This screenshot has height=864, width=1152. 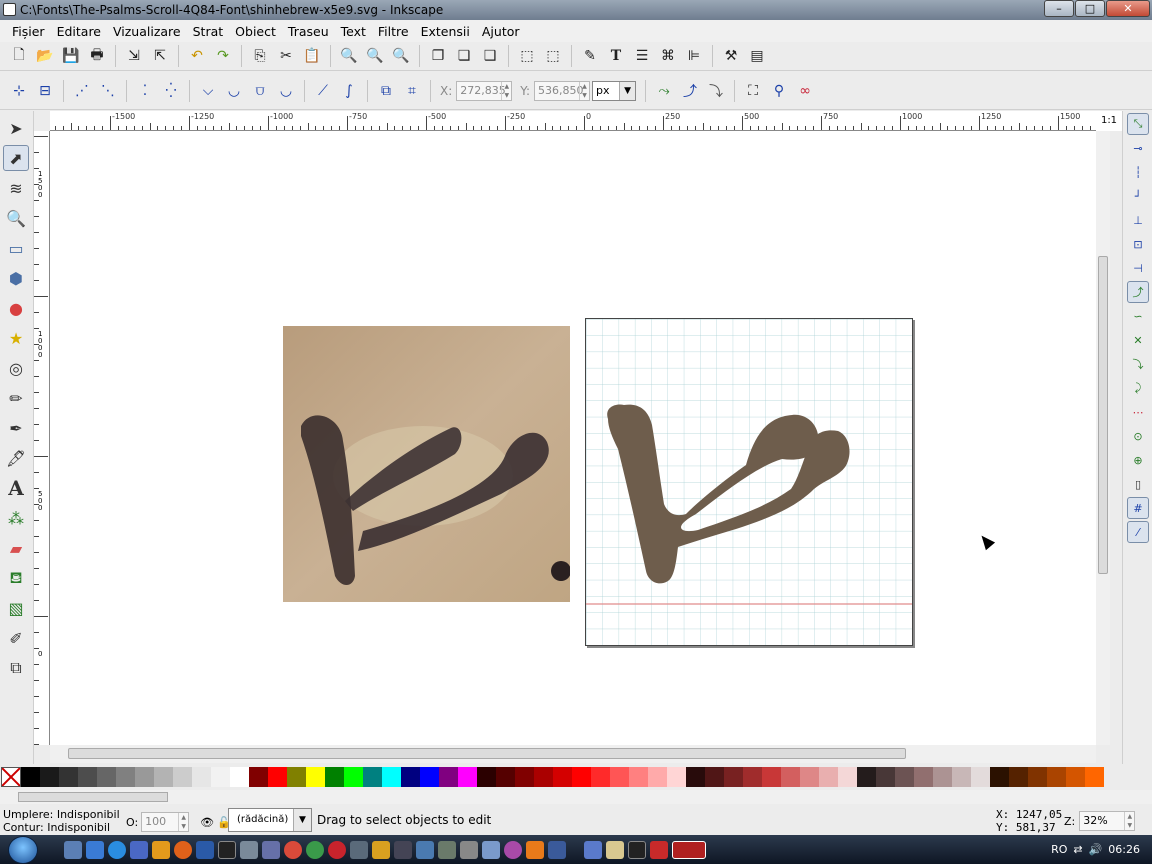 I want to click on object-to-path-icon: ⧉, so click(x=386, y=91).